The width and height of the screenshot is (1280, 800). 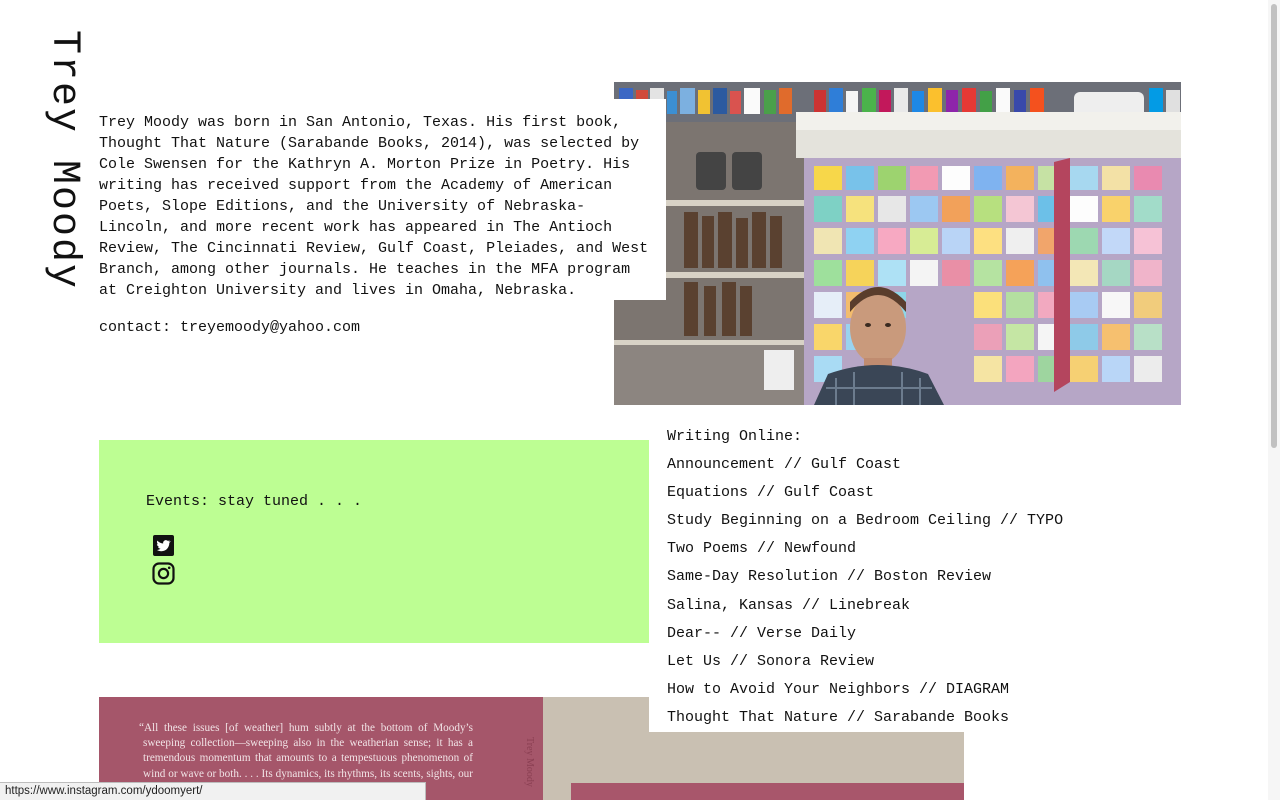 I want to click on writing-link-text: Thought That Nature // Sarabande Books, so click(x=838, y=717).